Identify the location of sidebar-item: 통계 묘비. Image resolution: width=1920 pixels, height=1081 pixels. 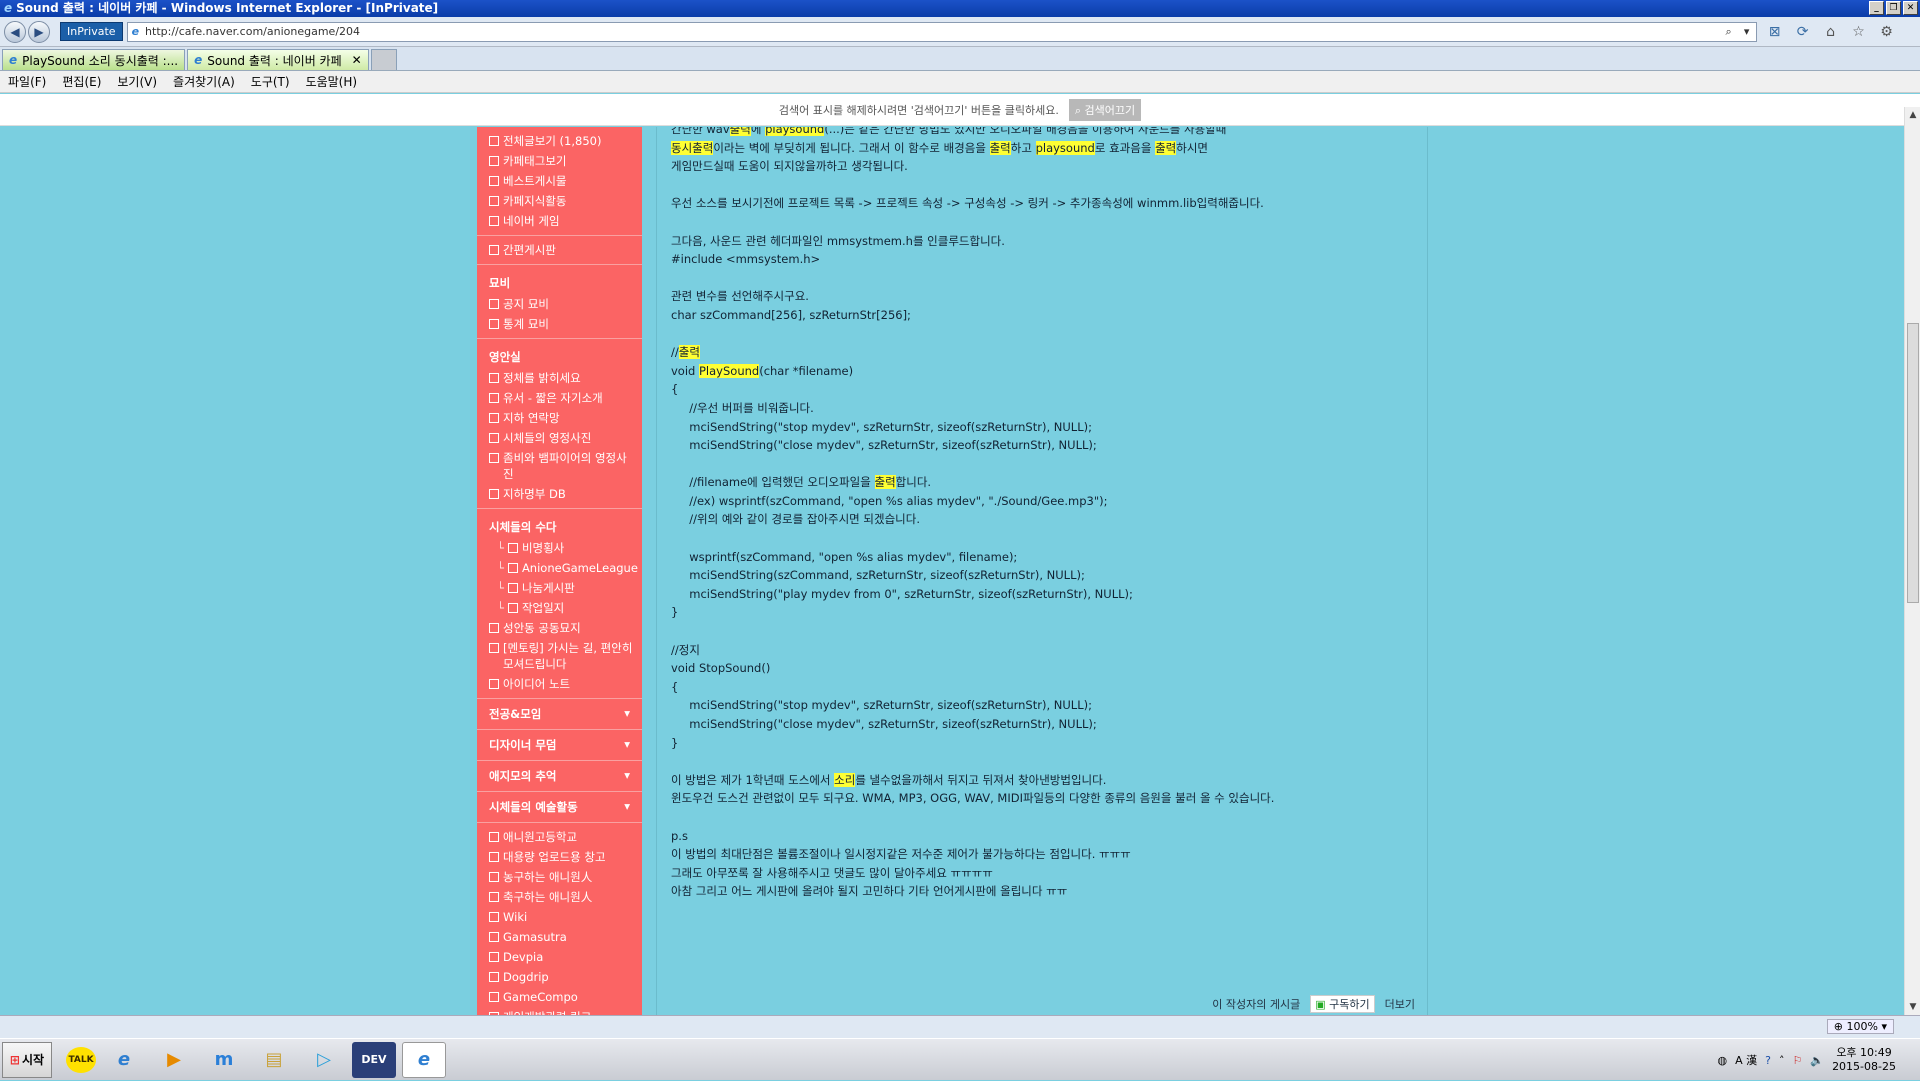
(559, 324).